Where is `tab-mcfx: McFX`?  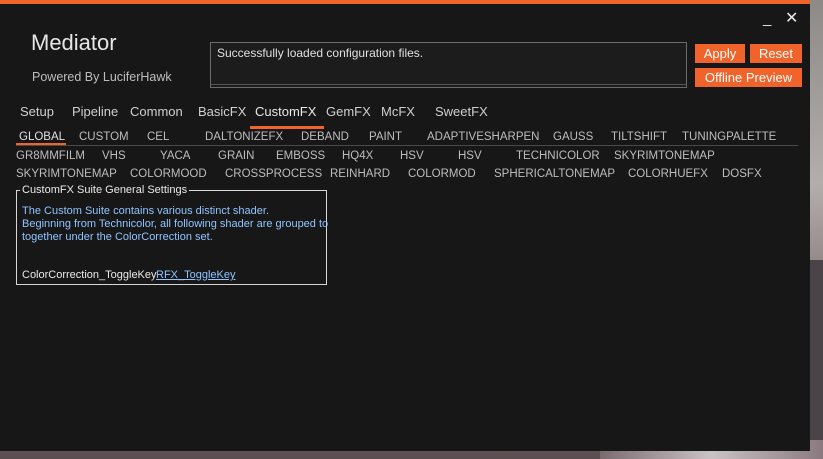
tab-mcfx: McFX is located at coordinates (398, 111).